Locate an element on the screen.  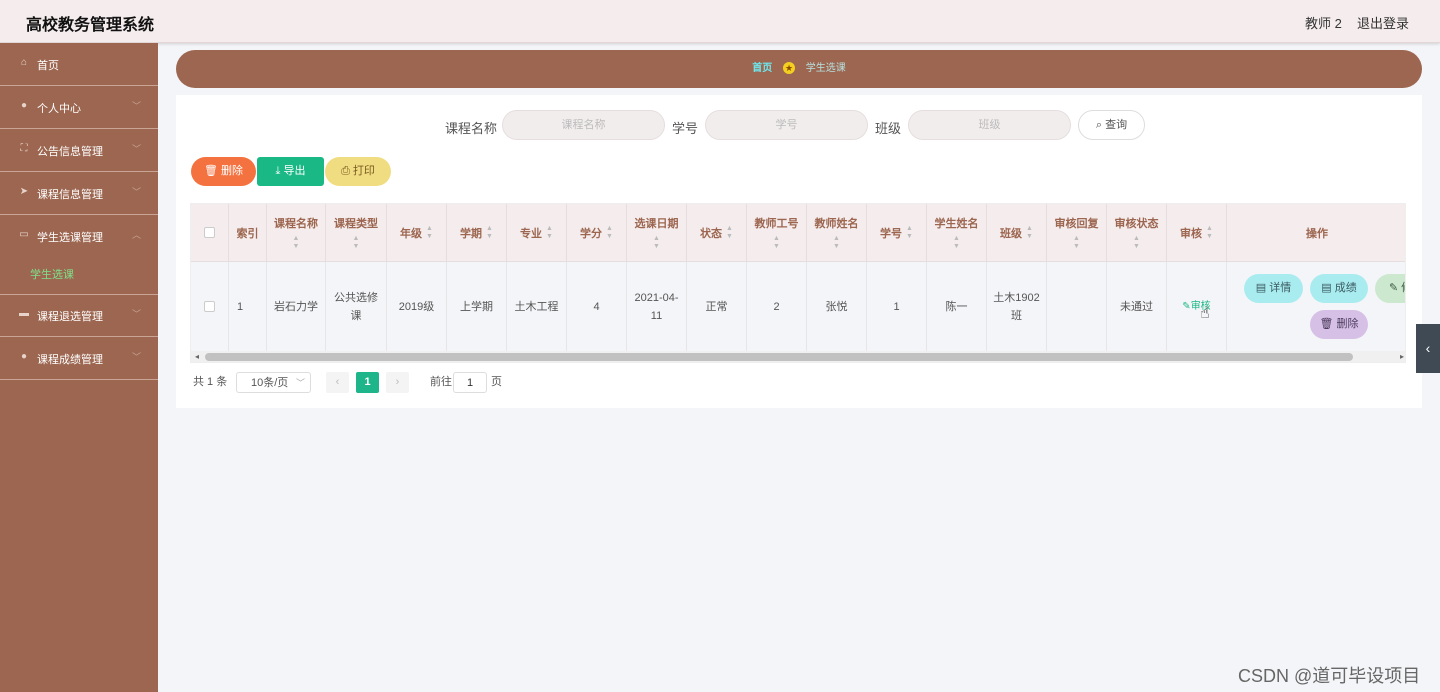
select-all-checkbox is located at coordinates (209, 232).